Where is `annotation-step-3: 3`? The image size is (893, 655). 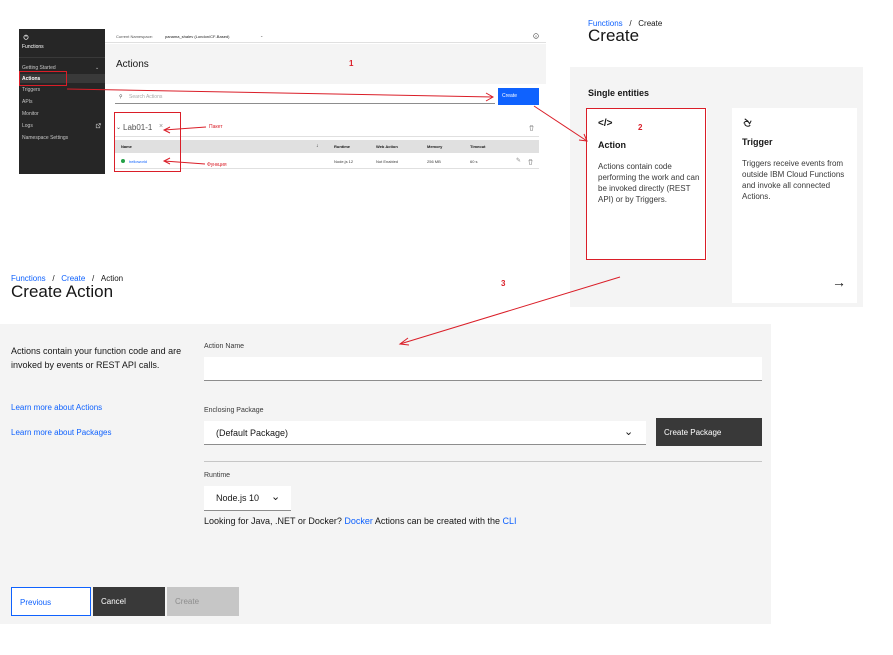 annotation-step-3: 3 is located at coordinates (503, 283).